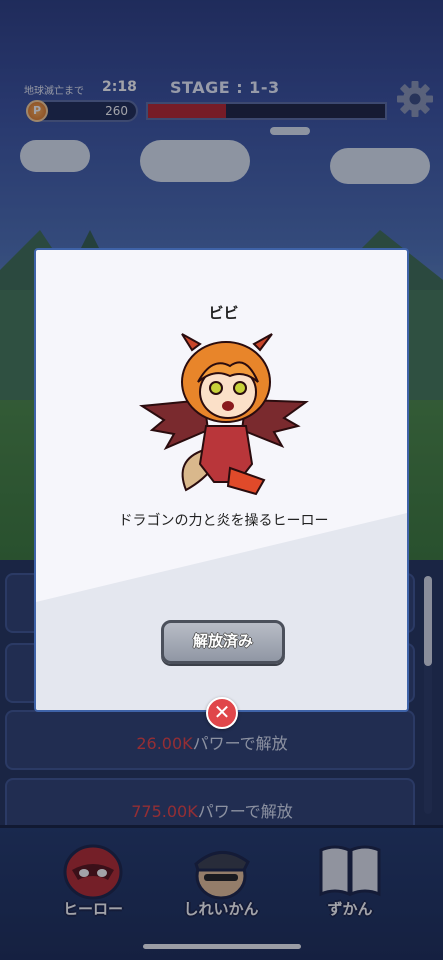  I want to click on hero-name: ビビ, so click(223, 313).